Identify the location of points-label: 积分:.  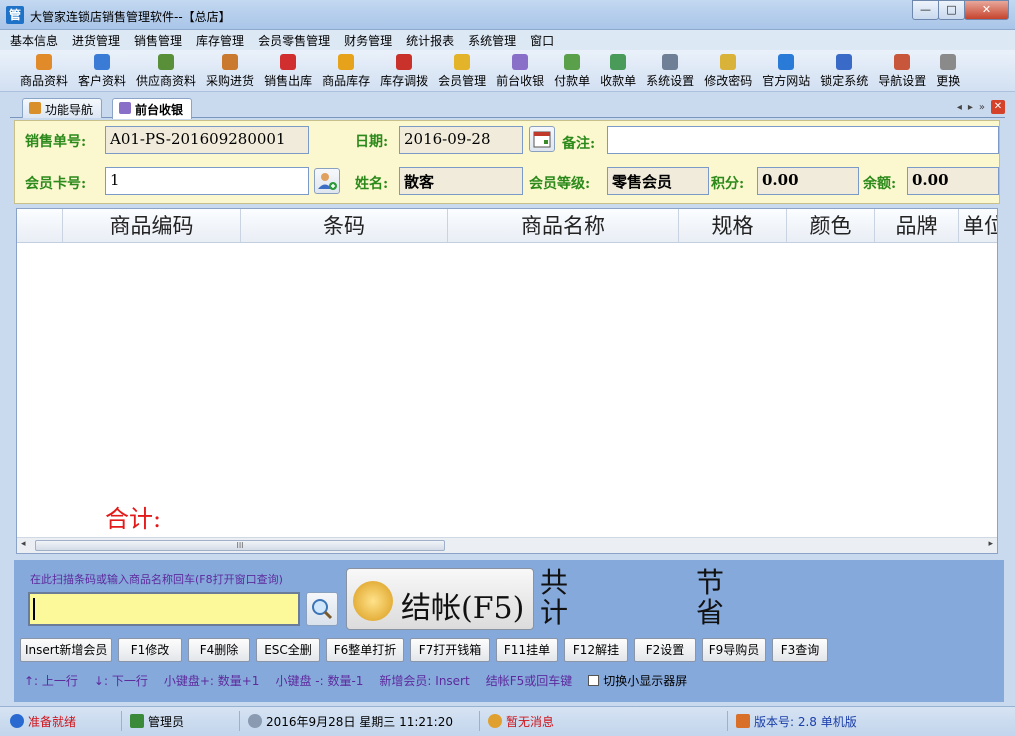
(728, 184).